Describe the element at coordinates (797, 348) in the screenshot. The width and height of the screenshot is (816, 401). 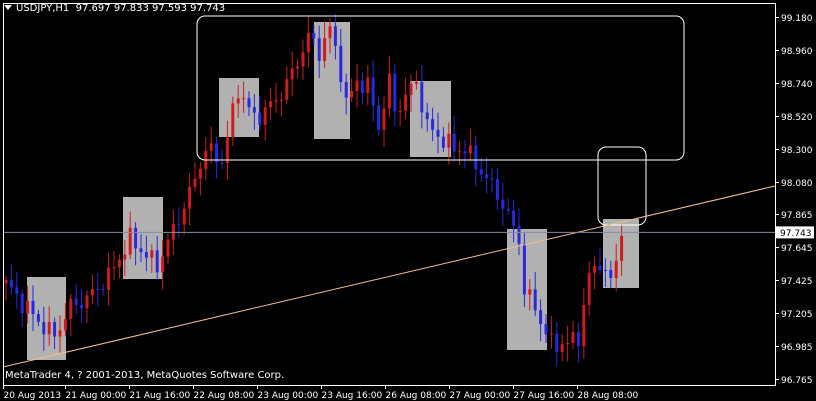
I see `y-tick-label: 96.985` at that location.